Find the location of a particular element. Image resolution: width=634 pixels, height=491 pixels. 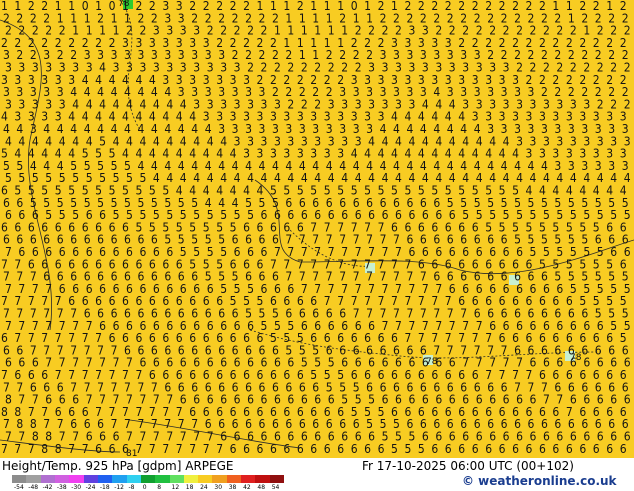

valid-time: Fr 17-10-2025 06:00 UTC (00+102) is located at coordinates (468, 466).